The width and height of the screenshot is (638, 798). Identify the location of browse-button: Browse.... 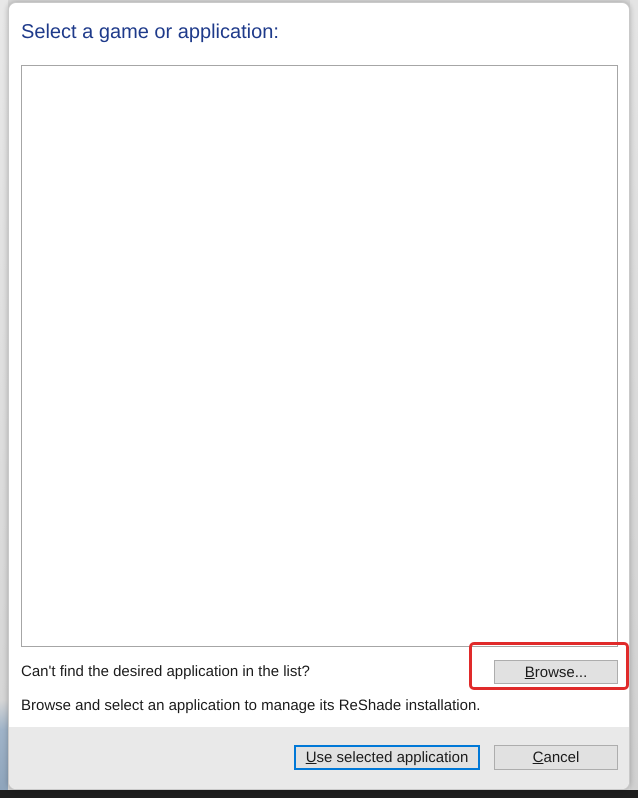
(556, 672).